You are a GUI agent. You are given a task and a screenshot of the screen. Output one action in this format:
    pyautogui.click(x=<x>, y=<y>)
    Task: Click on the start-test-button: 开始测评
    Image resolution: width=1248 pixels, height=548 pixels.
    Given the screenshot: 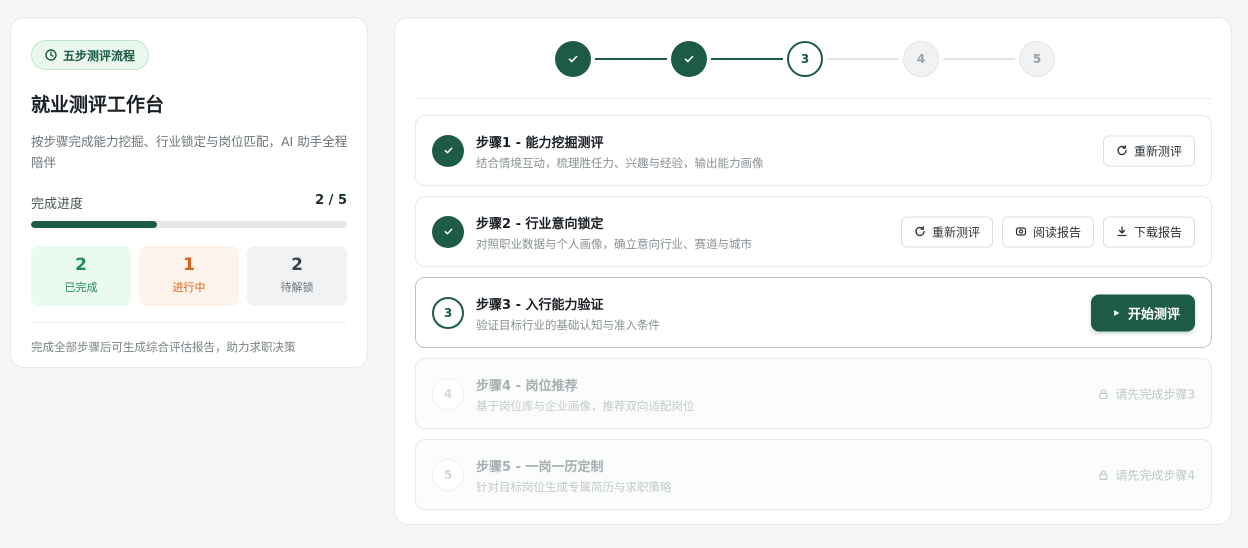 What is the action you would take?
    pyautogui.click(x=1142, y=312)
    